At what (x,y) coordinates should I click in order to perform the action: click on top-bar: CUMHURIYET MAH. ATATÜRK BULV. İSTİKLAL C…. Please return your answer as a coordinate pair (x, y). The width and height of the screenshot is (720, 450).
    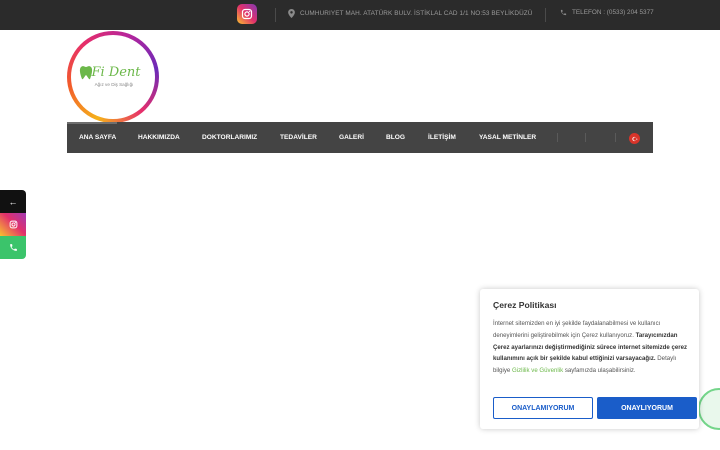
    Looking at the image, I should click on (360, 15).